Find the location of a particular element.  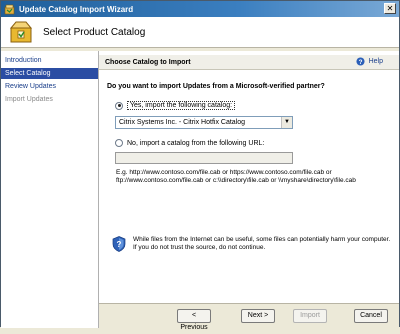

dropdown-arrow-icon: ▼ is located at coordinates (286, 122).